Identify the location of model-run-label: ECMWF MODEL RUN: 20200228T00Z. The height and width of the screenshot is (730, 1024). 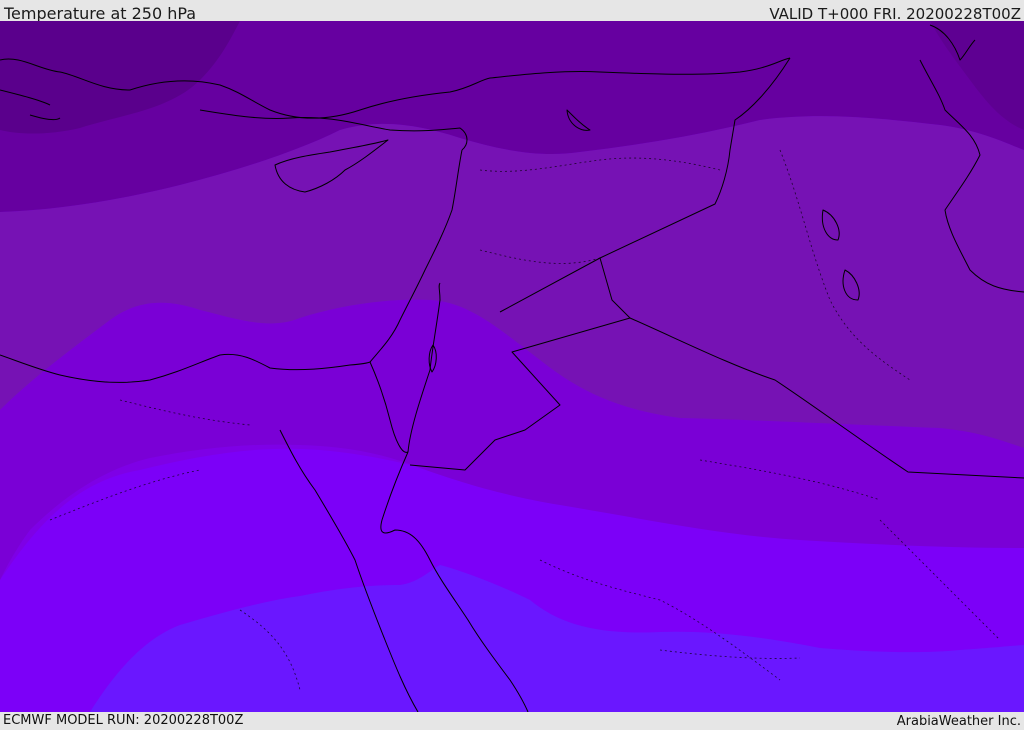
(123, 720).